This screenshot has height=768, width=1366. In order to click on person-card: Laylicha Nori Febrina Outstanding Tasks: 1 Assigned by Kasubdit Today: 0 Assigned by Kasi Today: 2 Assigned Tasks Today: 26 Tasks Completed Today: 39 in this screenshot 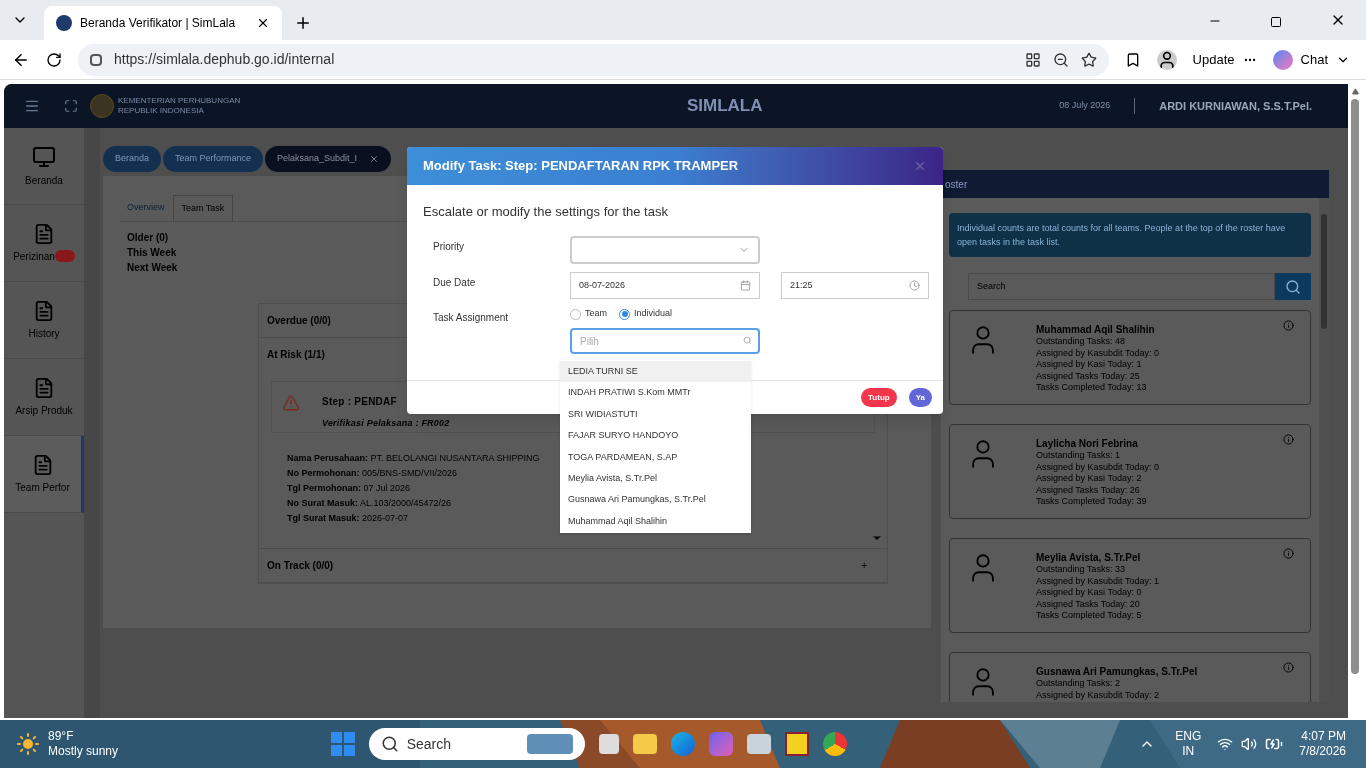, I will do `click(1130, 471)`.